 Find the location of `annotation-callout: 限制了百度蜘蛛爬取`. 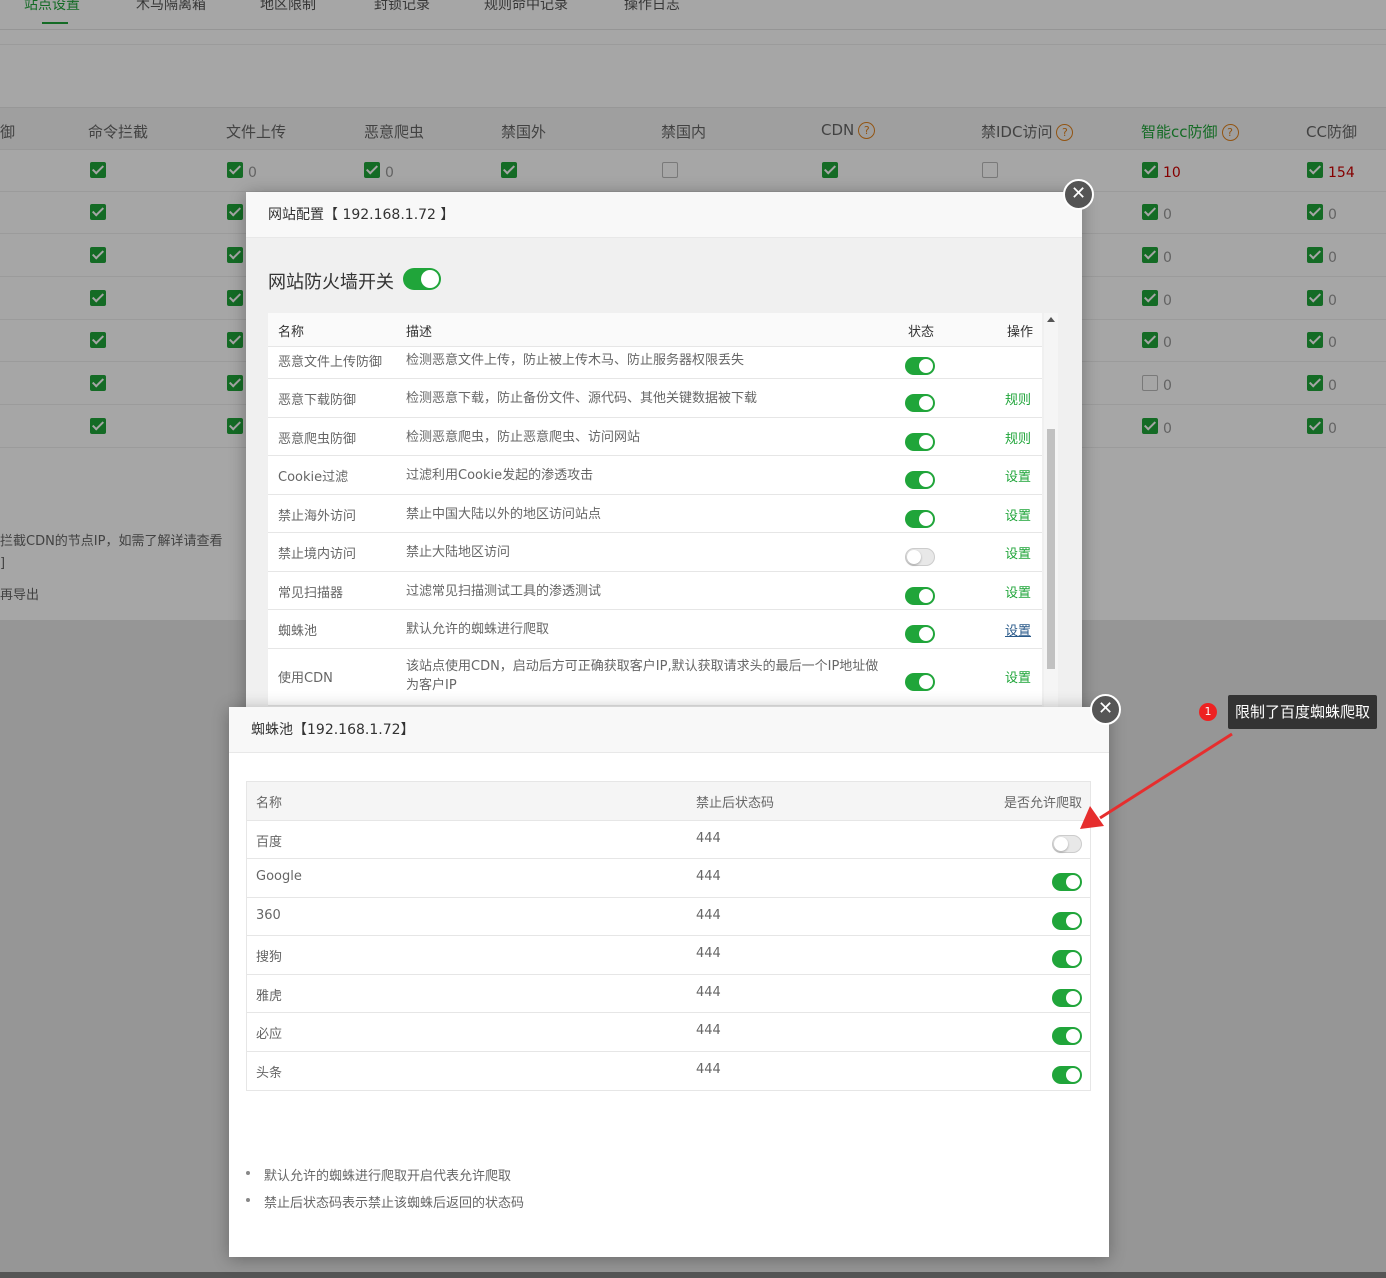

annotation-callout: 限制了百度蜘蛛爬取 is located at coordinates (1303, 712).